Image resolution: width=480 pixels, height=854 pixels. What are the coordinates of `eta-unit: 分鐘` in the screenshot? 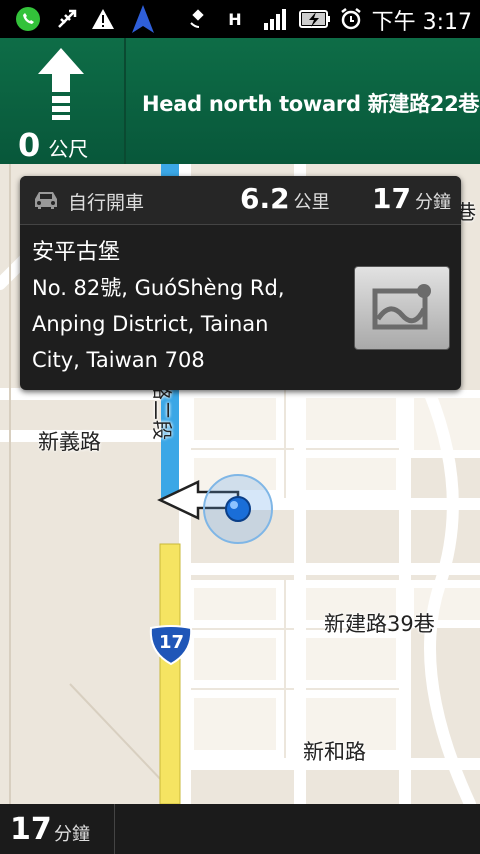 It's located at (72, 834).